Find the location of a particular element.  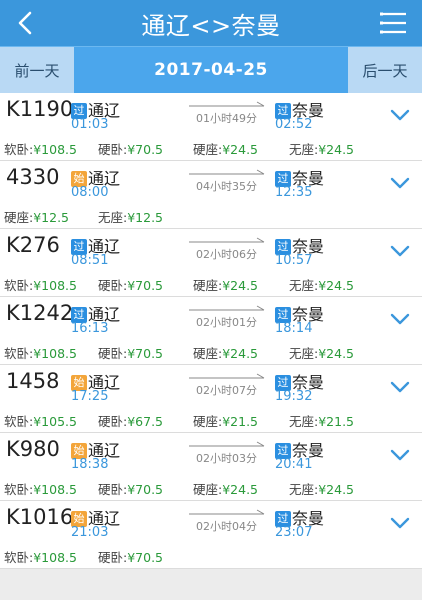

duration-indicator: 02小时03分 is located at coordinates (227, 453).